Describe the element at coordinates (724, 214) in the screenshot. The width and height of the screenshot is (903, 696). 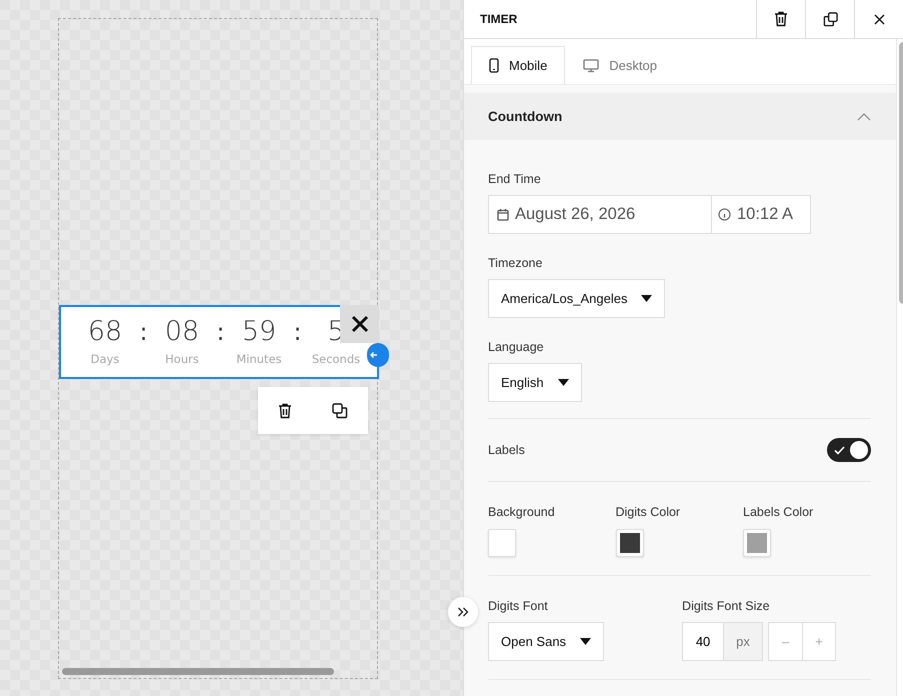
I see `clock-icon` at that location.